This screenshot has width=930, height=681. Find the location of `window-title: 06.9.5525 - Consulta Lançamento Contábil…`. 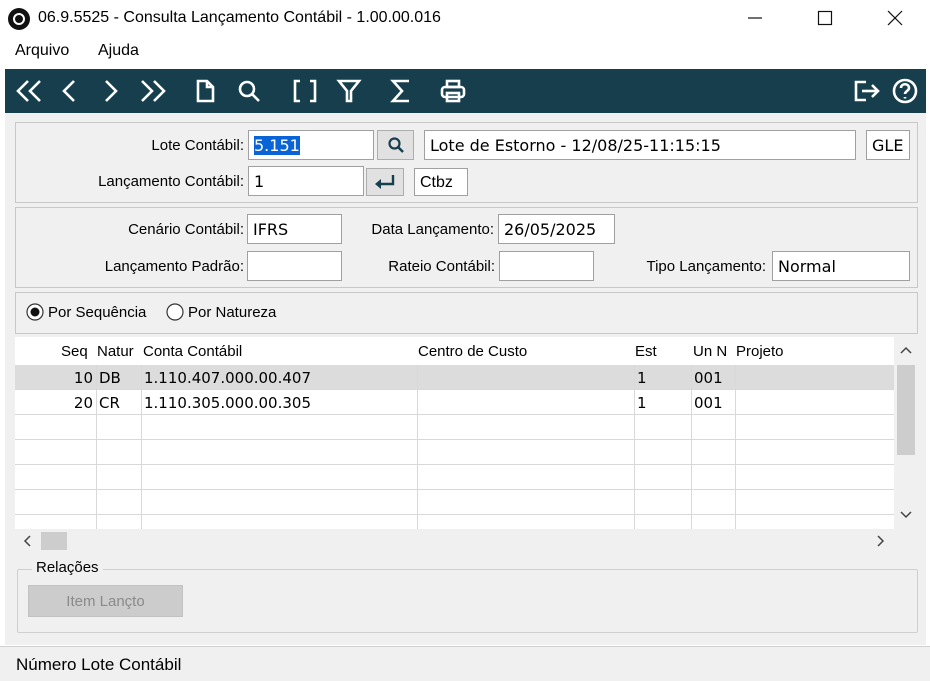

window-title: 06.9.5525 - Consulta Lançamento Contábil… is located at coordinates (239, 17).